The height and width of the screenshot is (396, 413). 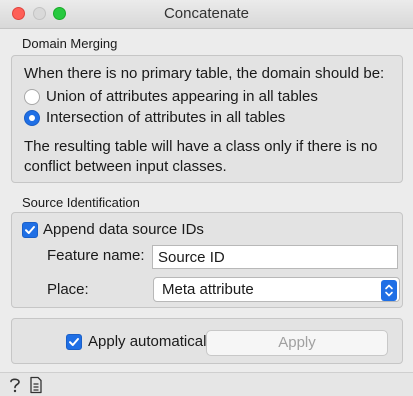 What do you see at coordinates (275, 257) in the screenshot?
I see `feature-name-input` at bounding box center [275, 257].